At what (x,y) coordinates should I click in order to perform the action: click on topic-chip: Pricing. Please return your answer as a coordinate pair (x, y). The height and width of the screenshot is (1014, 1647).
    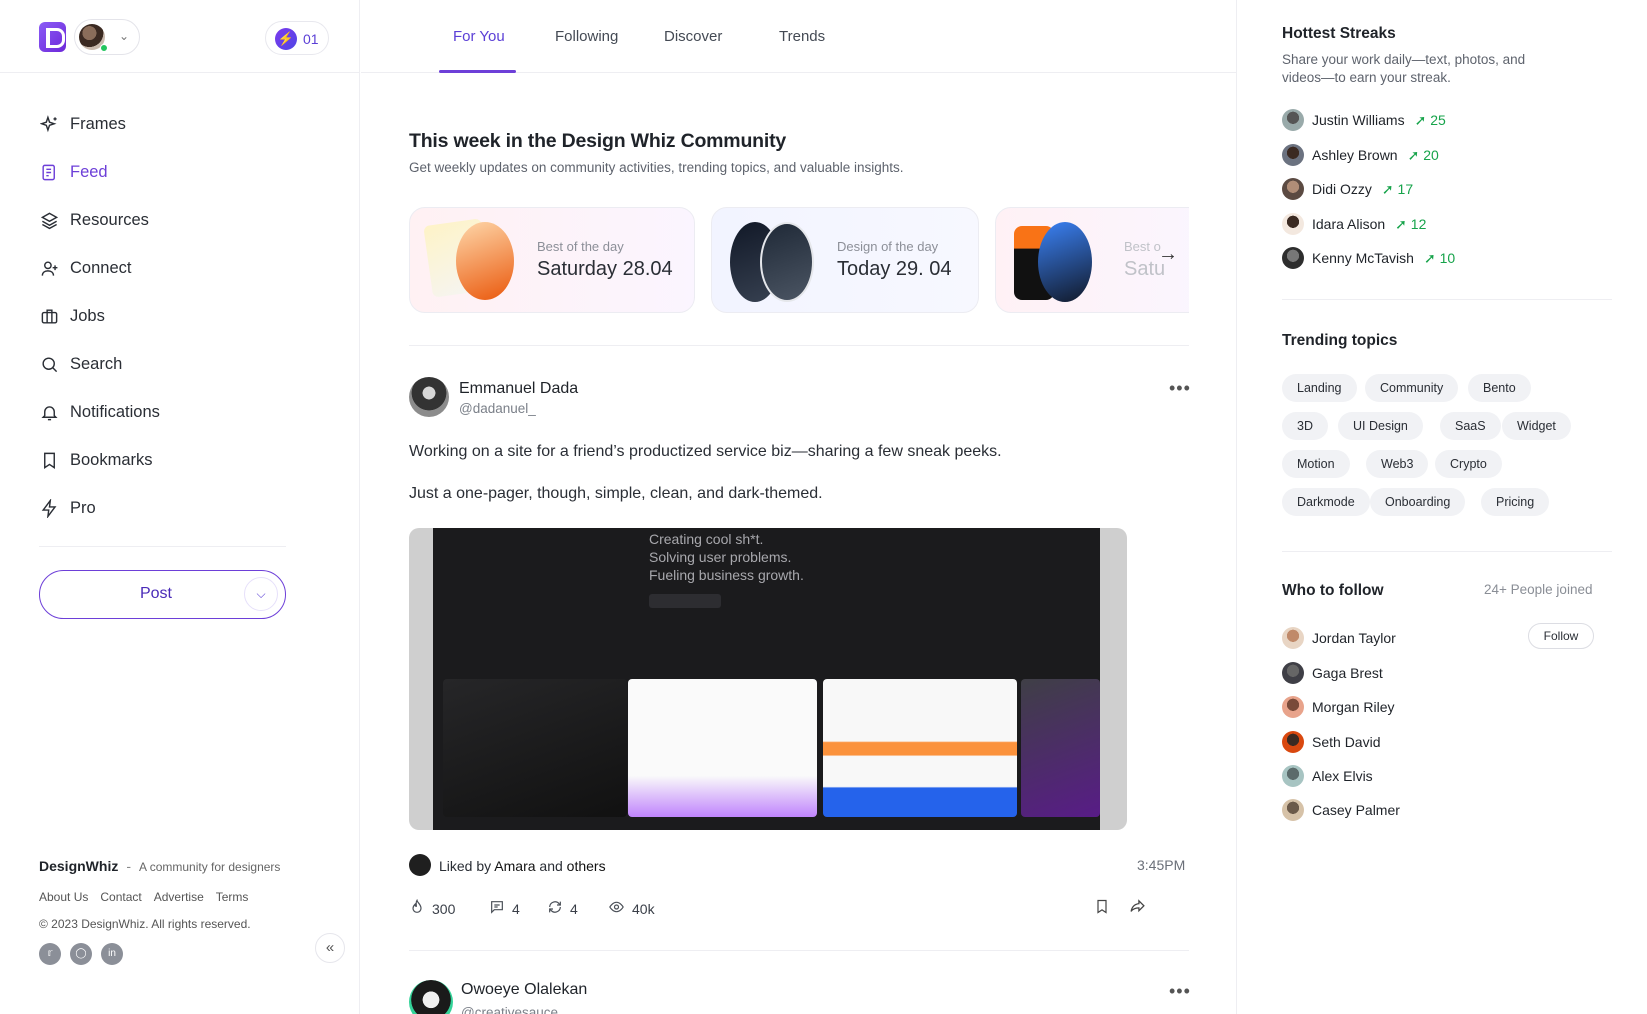
    Looking at the image, I should click on (1515, 502).